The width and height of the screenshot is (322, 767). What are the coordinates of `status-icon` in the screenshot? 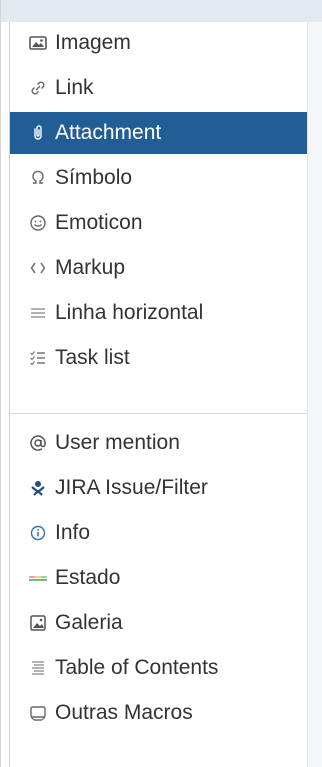 It's located at (38, 578).